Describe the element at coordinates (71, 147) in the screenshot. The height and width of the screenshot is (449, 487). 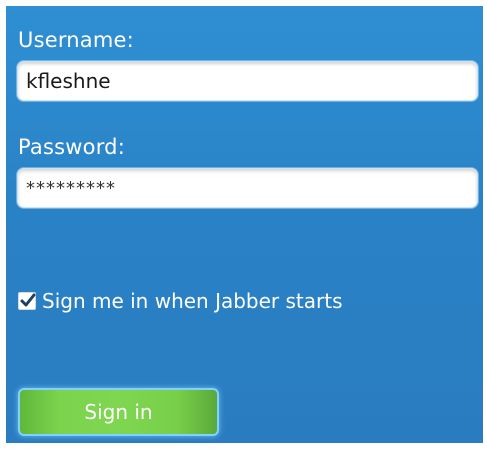
I see `password-label: Password:` at that location.